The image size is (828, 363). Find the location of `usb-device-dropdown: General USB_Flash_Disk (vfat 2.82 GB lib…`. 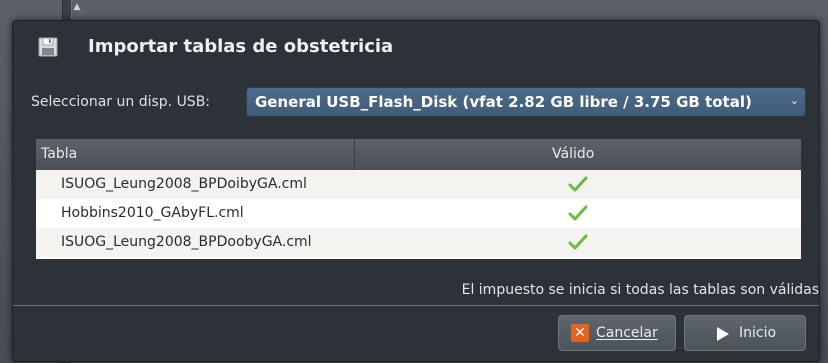

usb-device-dropdown: General USB_Flash_Disk (vfat 2.82 GB lib… is located at coordinates (526, 102).